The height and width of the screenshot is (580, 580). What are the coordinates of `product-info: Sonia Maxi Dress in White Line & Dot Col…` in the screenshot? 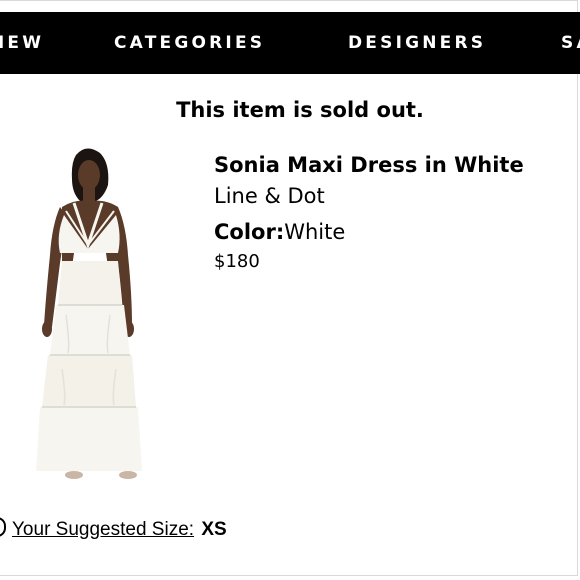 It's located at (394, 212).